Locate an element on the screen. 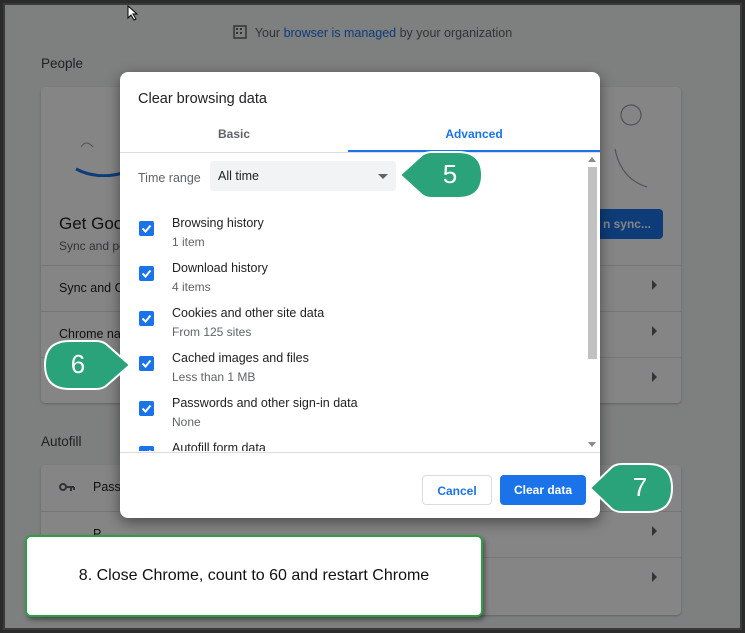  dialog-scrollbar is located at coordinates (592, 302).